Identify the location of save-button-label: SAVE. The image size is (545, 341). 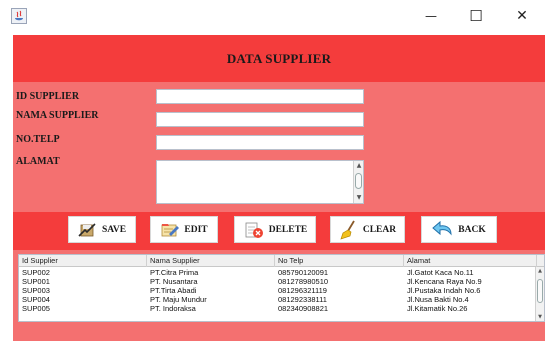
(114, 229).